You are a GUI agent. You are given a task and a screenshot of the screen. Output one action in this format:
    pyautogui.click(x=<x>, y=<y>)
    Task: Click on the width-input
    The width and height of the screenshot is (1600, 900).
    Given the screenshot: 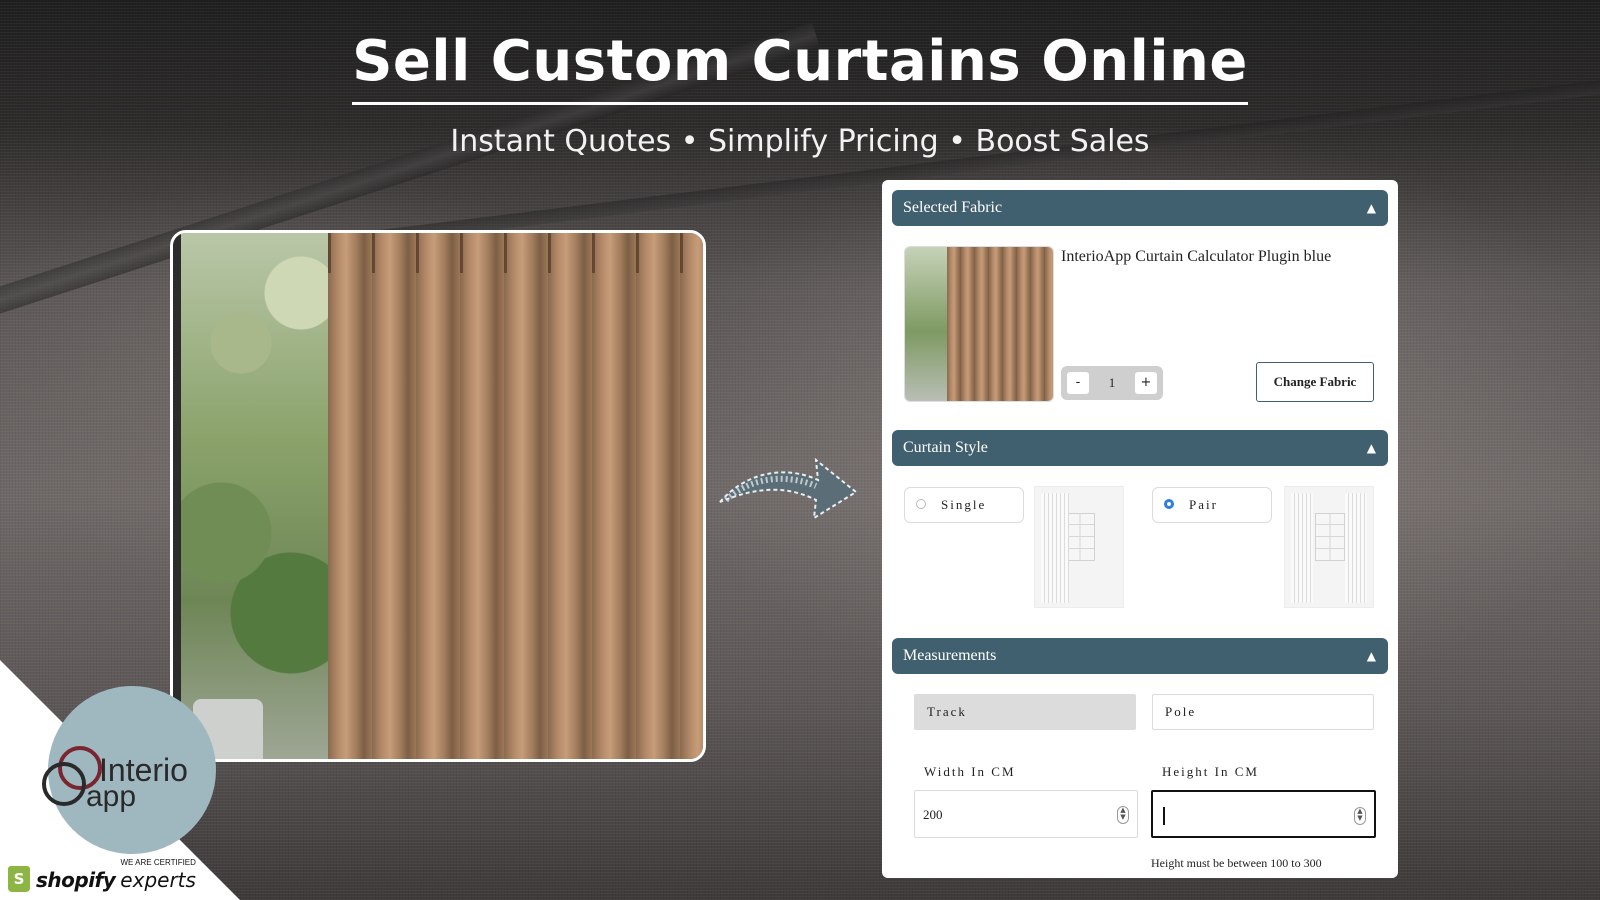 What is the action you would take?
    pyautogui.click(x=1010, y=815)
    